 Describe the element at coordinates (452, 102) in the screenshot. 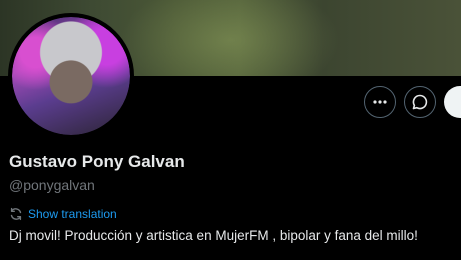

I see `follow-button` at that location.